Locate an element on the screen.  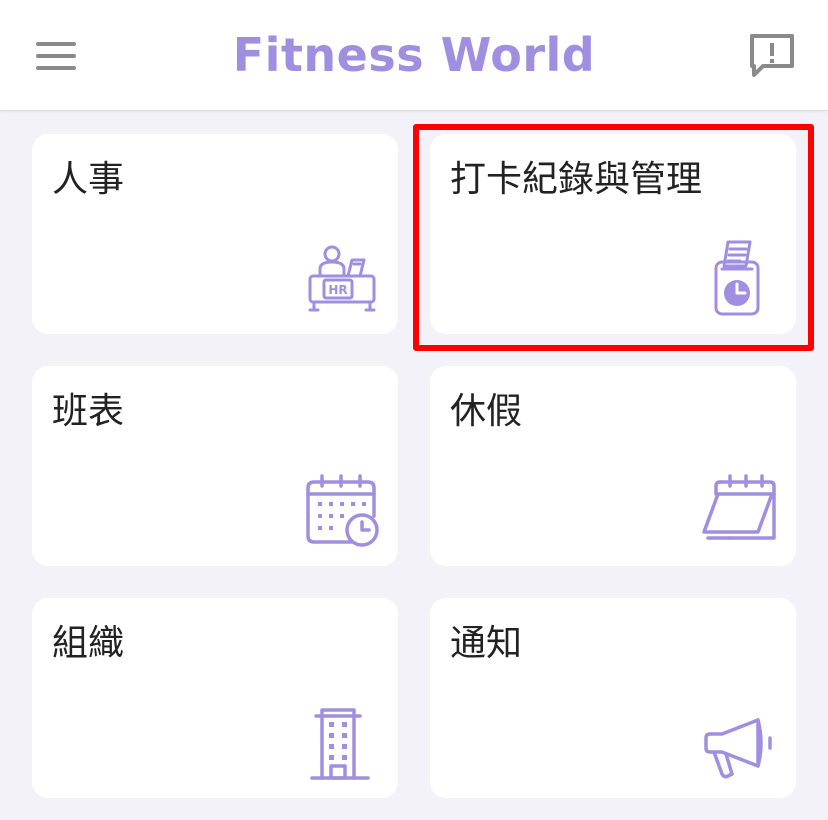
card-label: 班表 is located at coordinates (88, 411).